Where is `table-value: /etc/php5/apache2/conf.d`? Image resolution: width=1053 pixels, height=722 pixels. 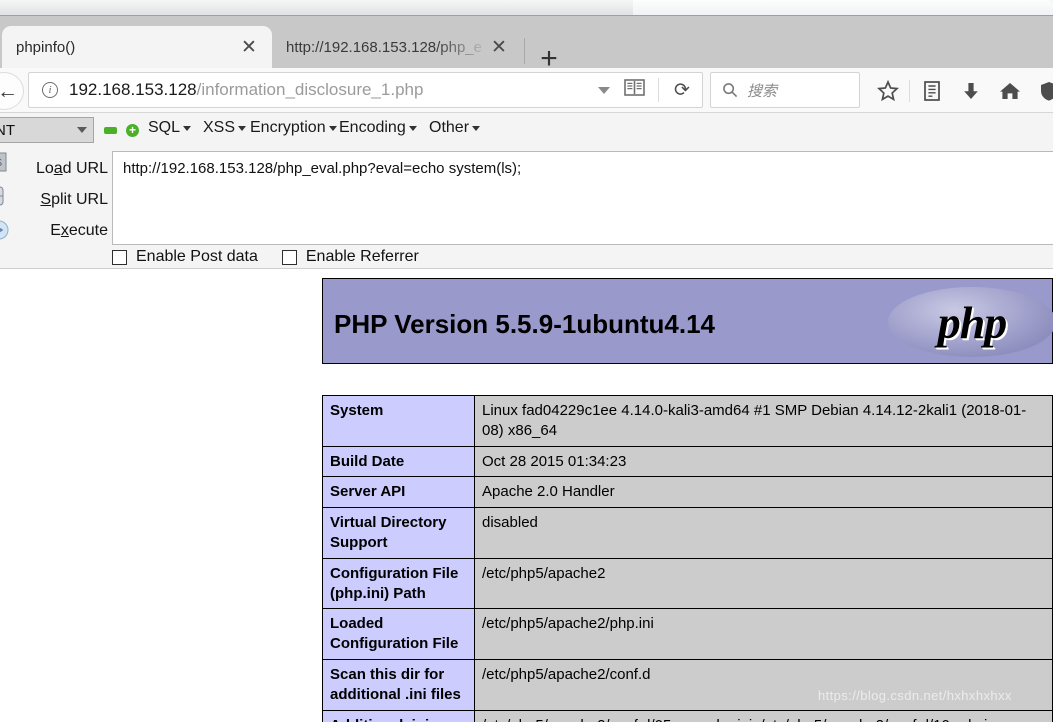
table-value: /etc/php5/apache2/conf.d is located at coordinates (763, 684).